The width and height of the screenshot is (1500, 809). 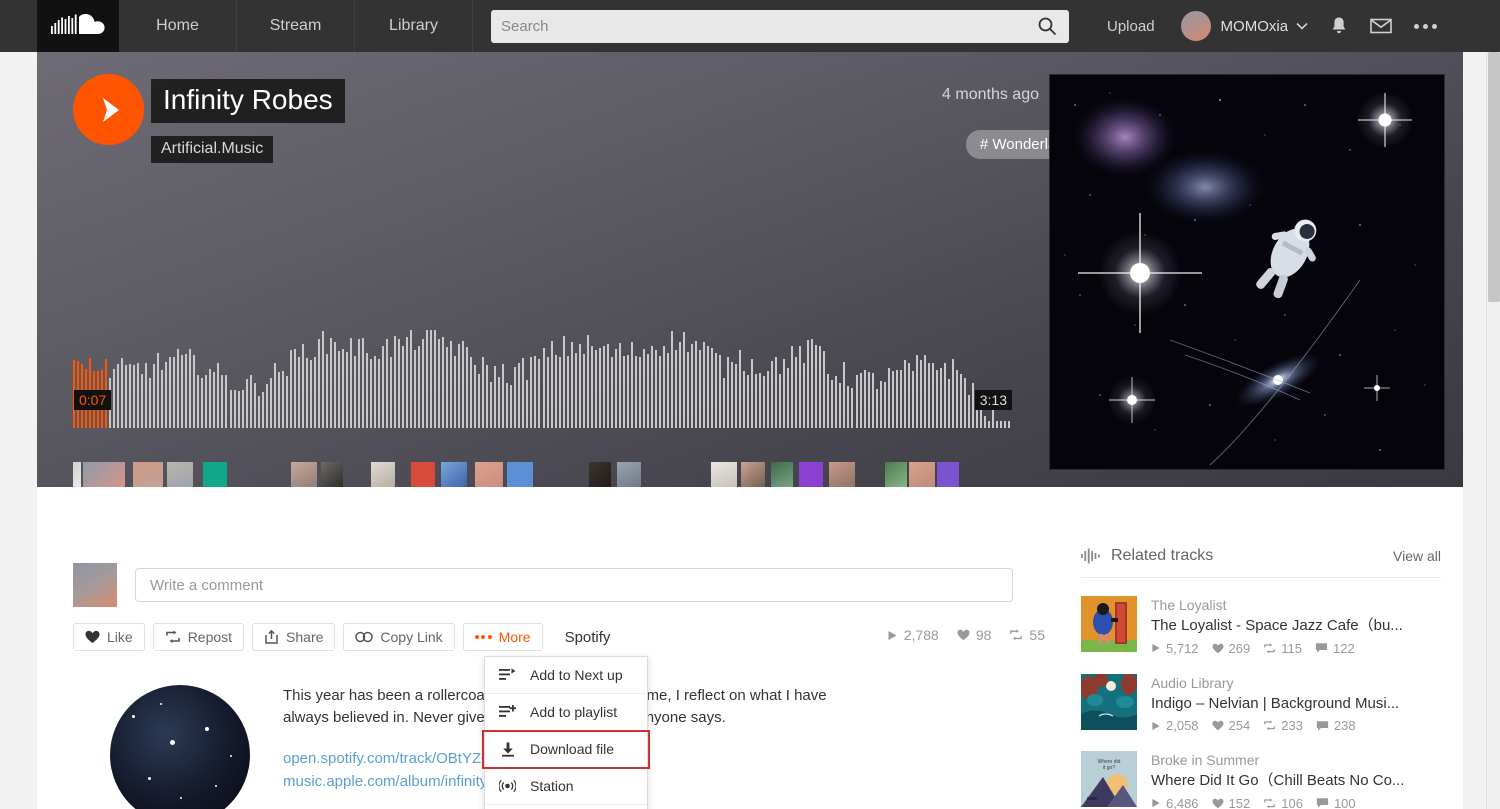 I want to click on related-track-stats: 2,058 254 233 238, so click(x=1296, y=725).